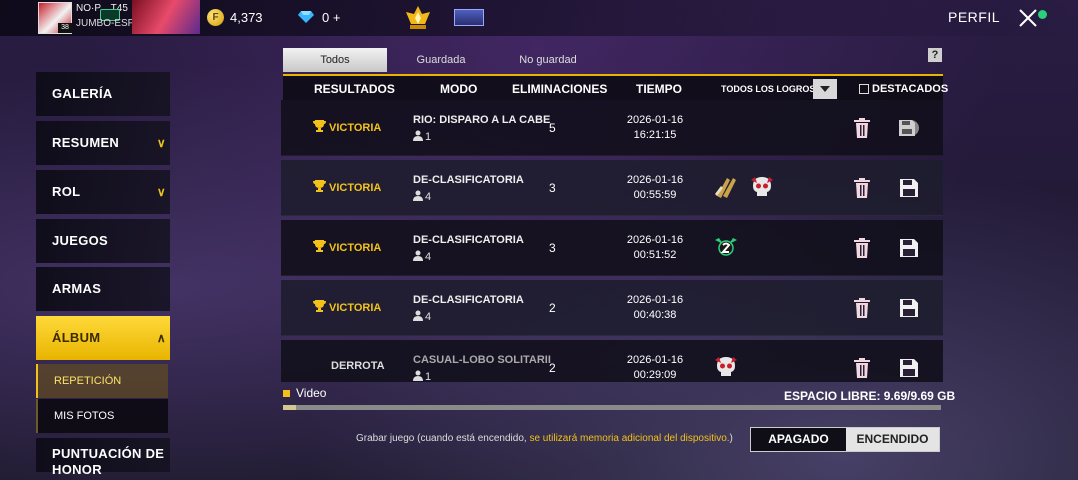 This screenshot has width=1078, height=480. Describe the element at coordinates (864, 89) in the screenshot. I see `destacados-checkbox` at that location.